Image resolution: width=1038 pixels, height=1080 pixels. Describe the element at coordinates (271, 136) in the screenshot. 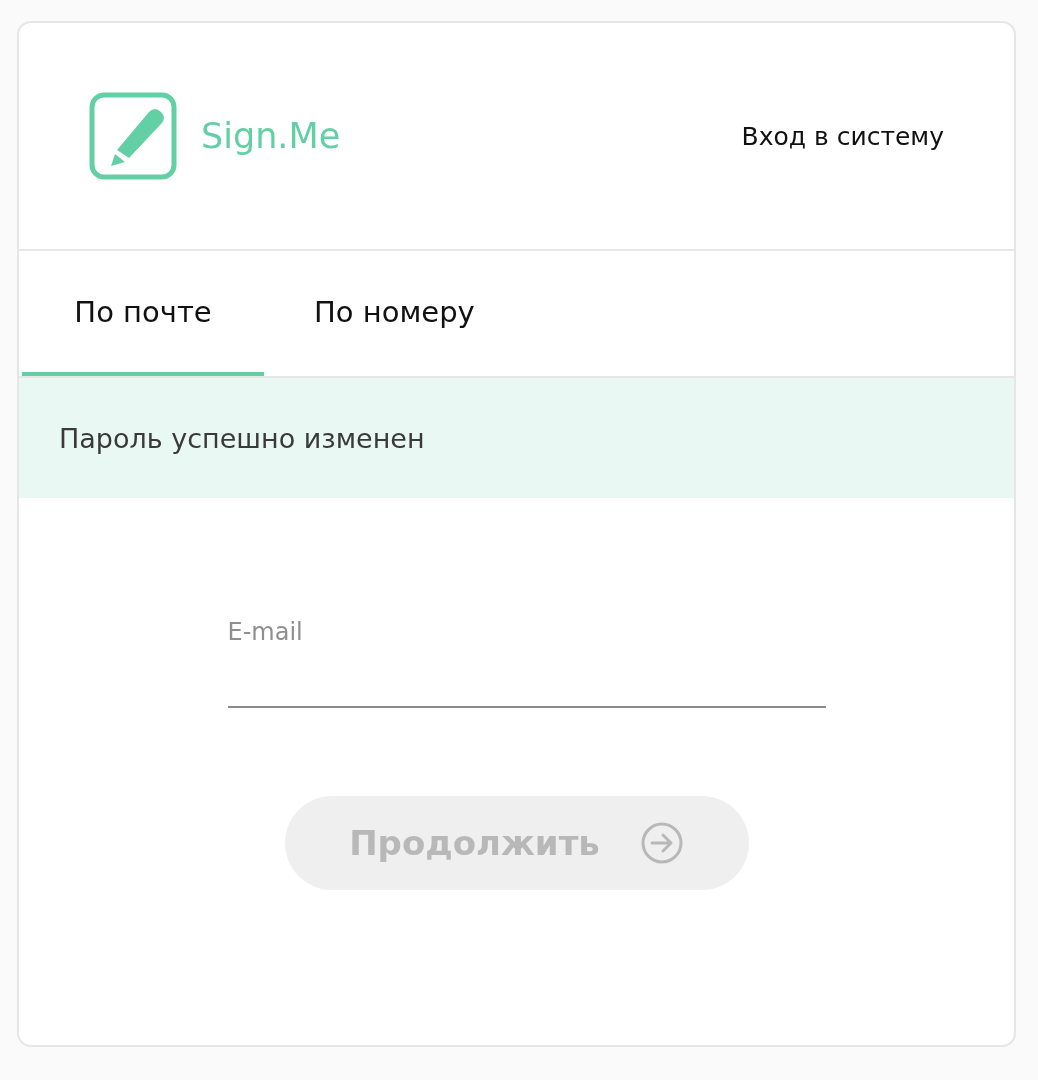

I see `logo-text: Sign.Me` at that location.